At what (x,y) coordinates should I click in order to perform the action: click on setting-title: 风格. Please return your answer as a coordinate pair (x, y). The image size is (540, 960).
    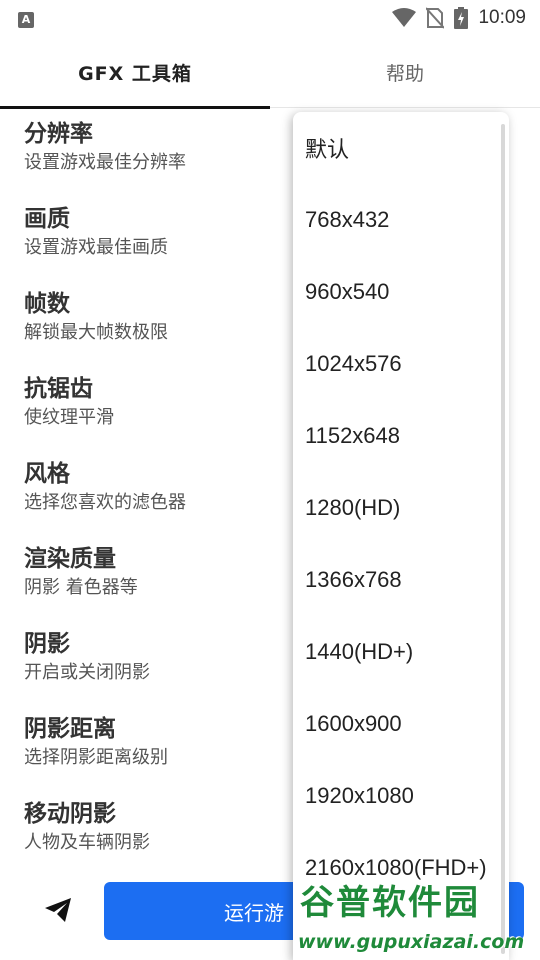
    Looking at the image, I should click on (47, 474).